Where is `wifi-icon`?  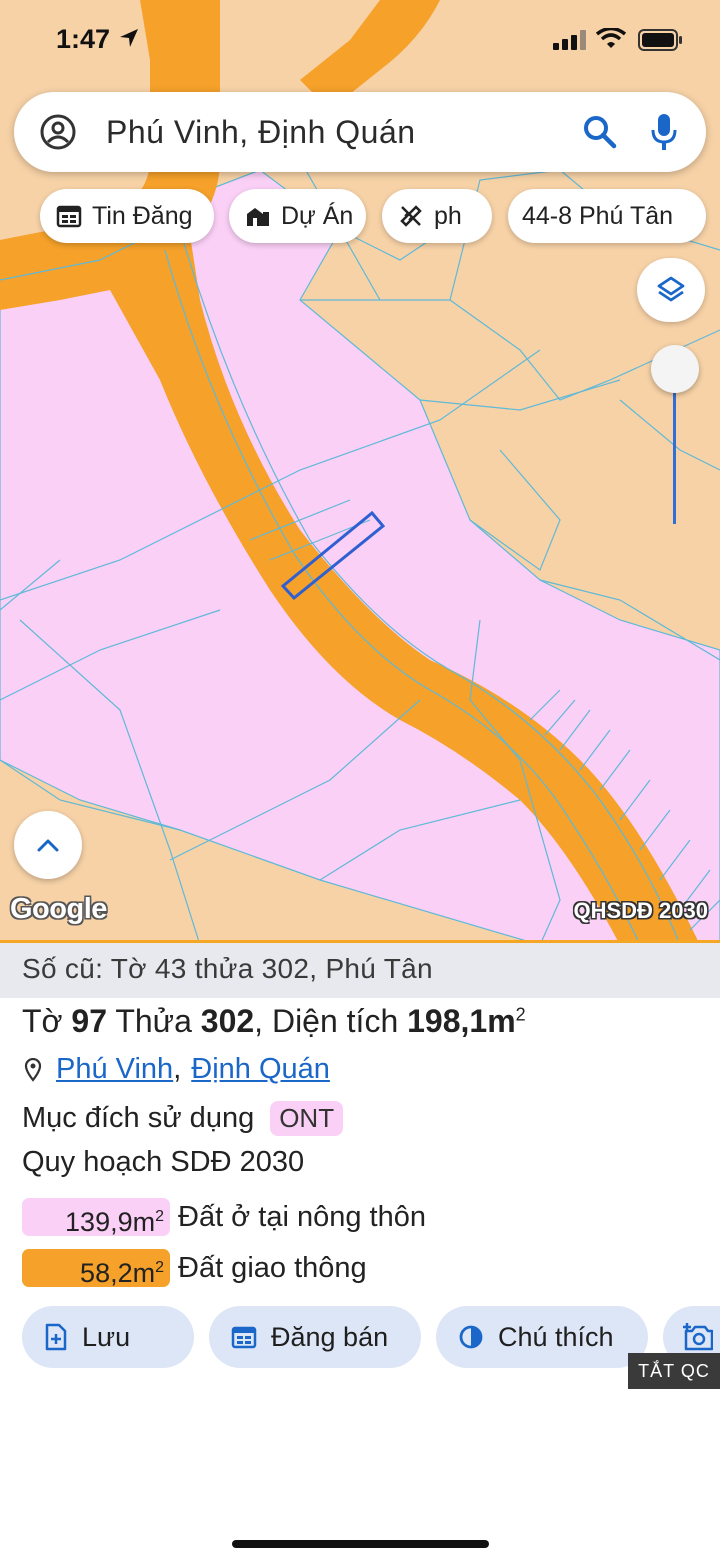
wifi-icon is located at coordinates (611, 38).